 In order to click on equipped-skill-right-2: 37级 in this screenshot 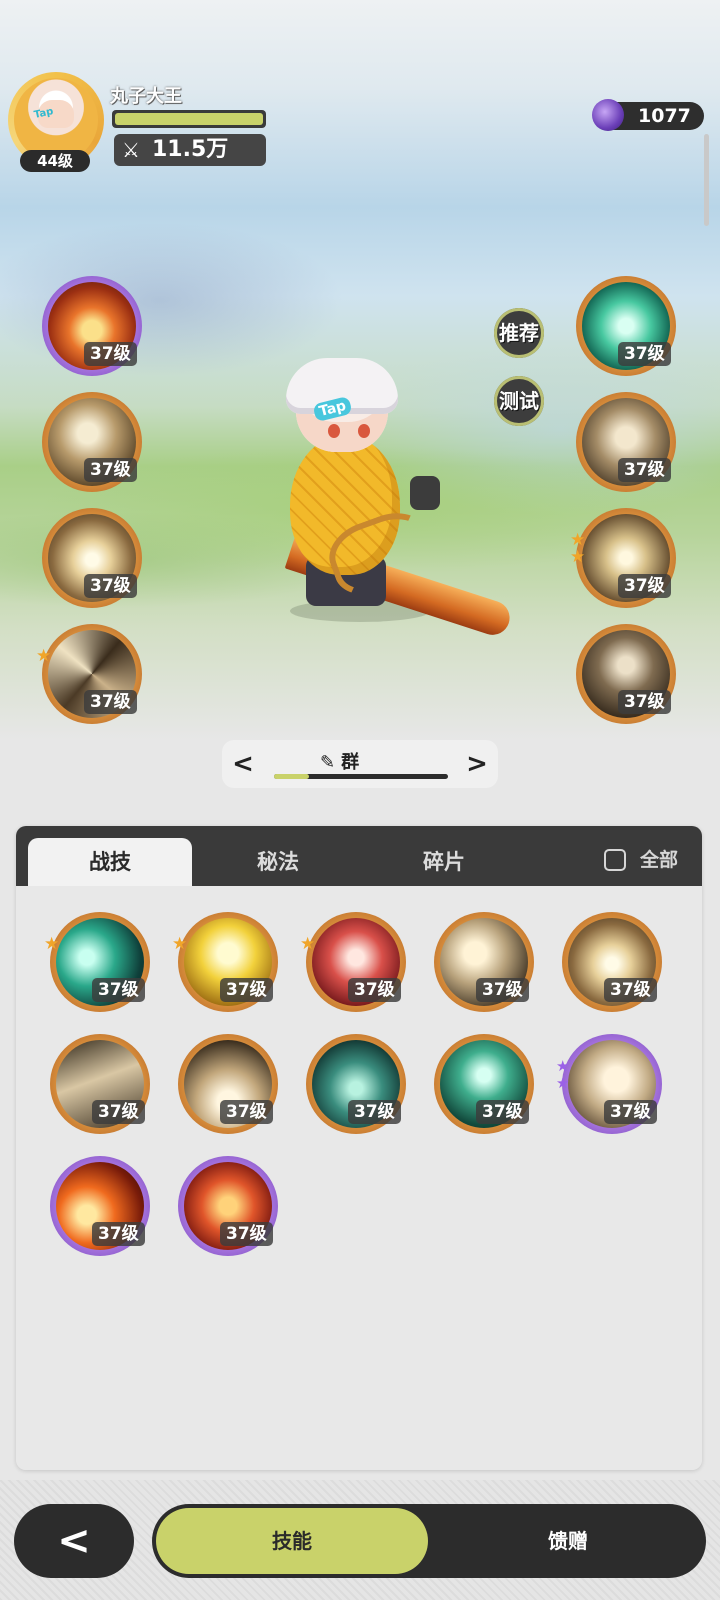, I will do `click(626, 442)`.